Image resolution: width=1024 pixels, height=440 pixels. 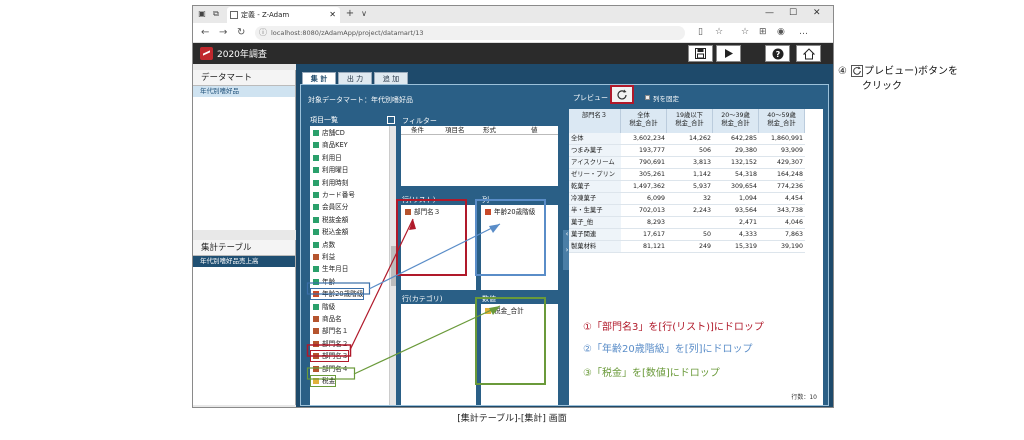 What do you see at coordinates (668, 349) in the screenshot?
I see `annotation-note-2: ②「年齢20歳階級」を[列]にドロップ` at bounding box center [668, 349].